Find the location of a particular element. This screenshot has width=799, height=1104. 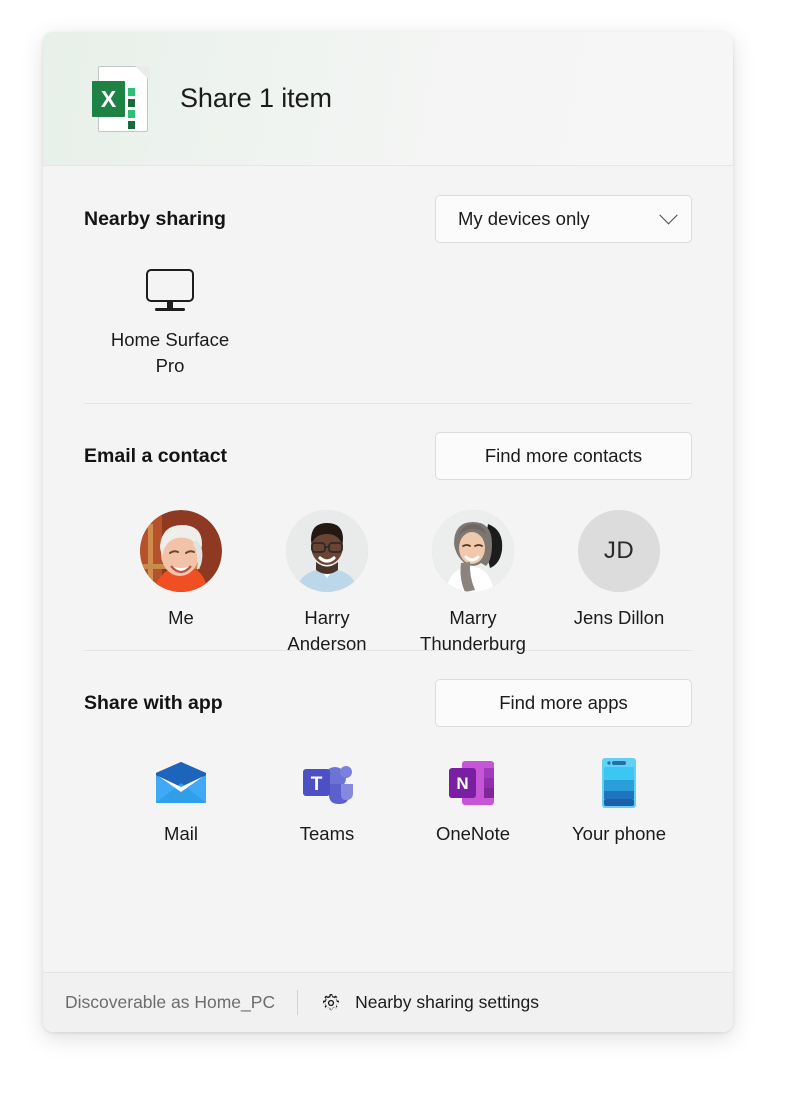

app-label: Your phone is located at coordinates (619, 833).